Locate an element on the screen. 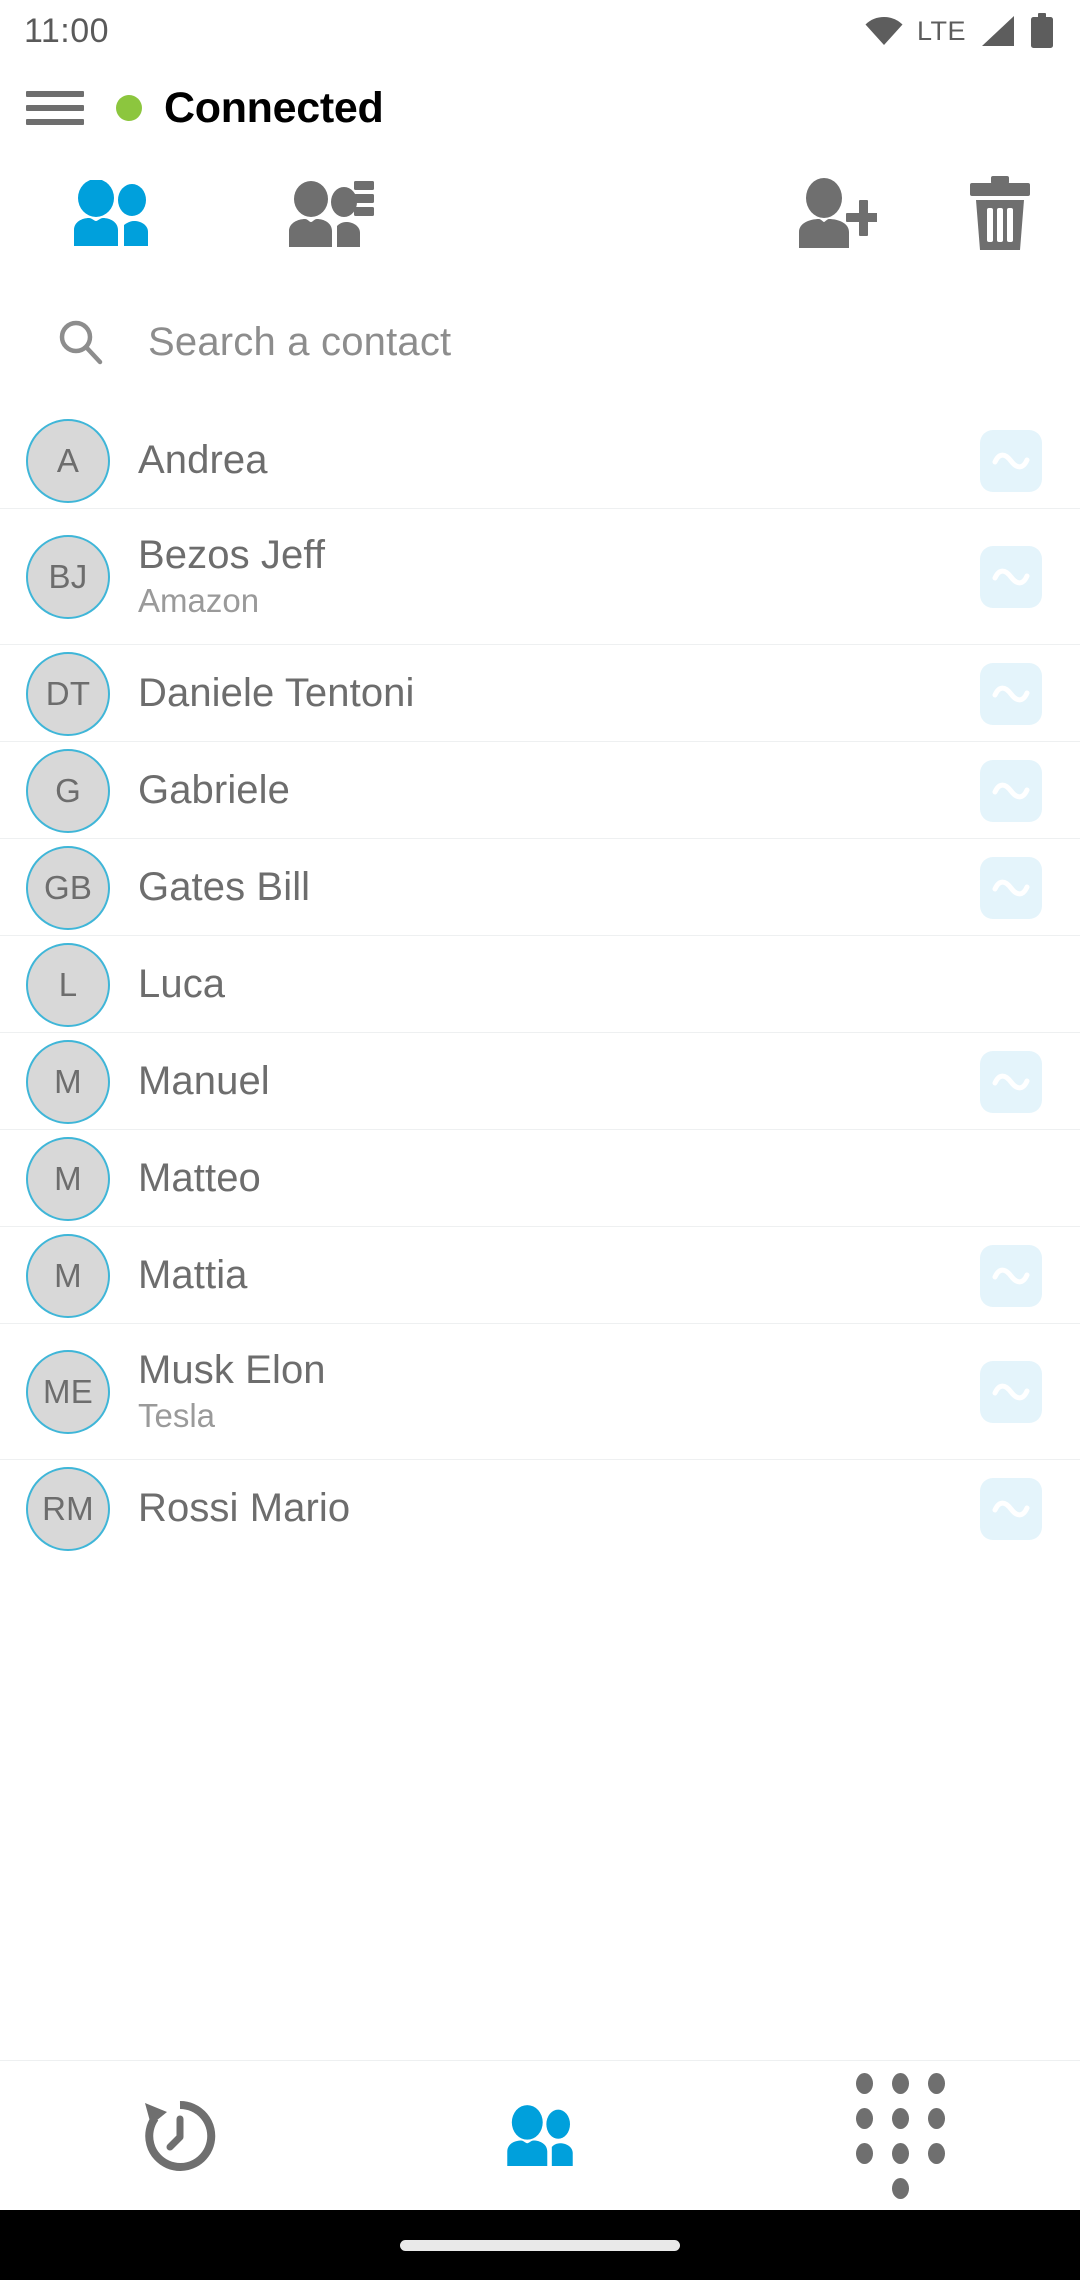 This screenshot has width=1080, height=2280. toolbar-add-contact-button is located at coordinates (835, 213).